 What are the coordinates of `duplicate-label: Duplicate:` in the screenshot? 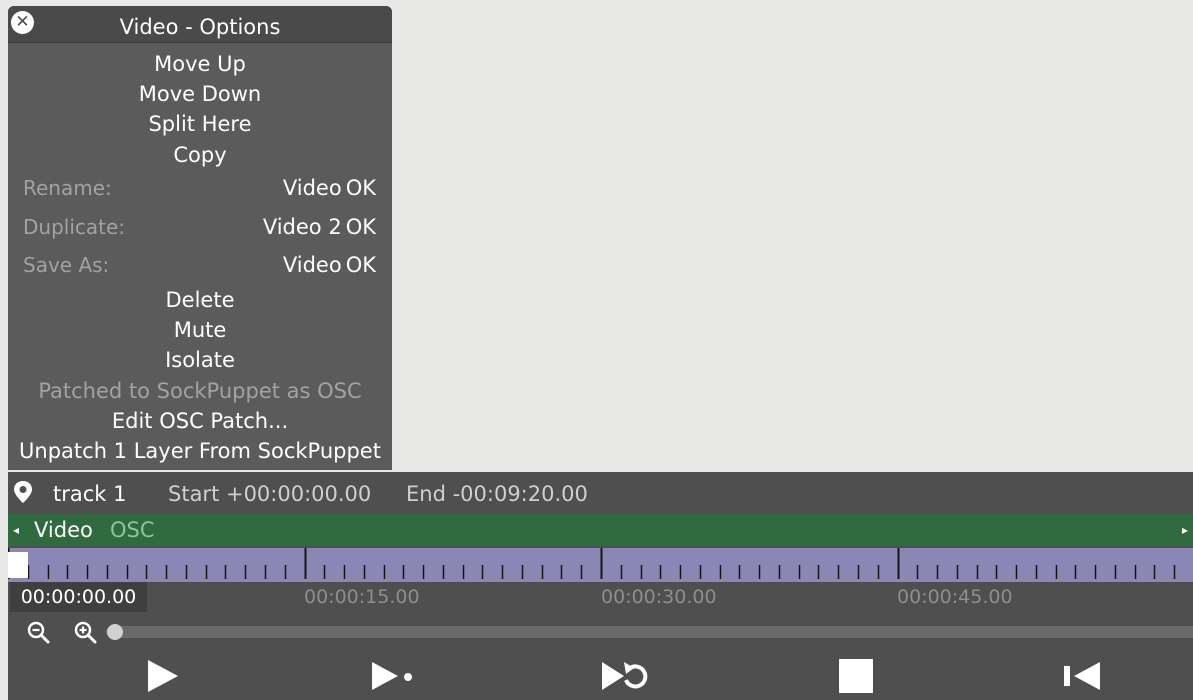 It's located at (74, 227).